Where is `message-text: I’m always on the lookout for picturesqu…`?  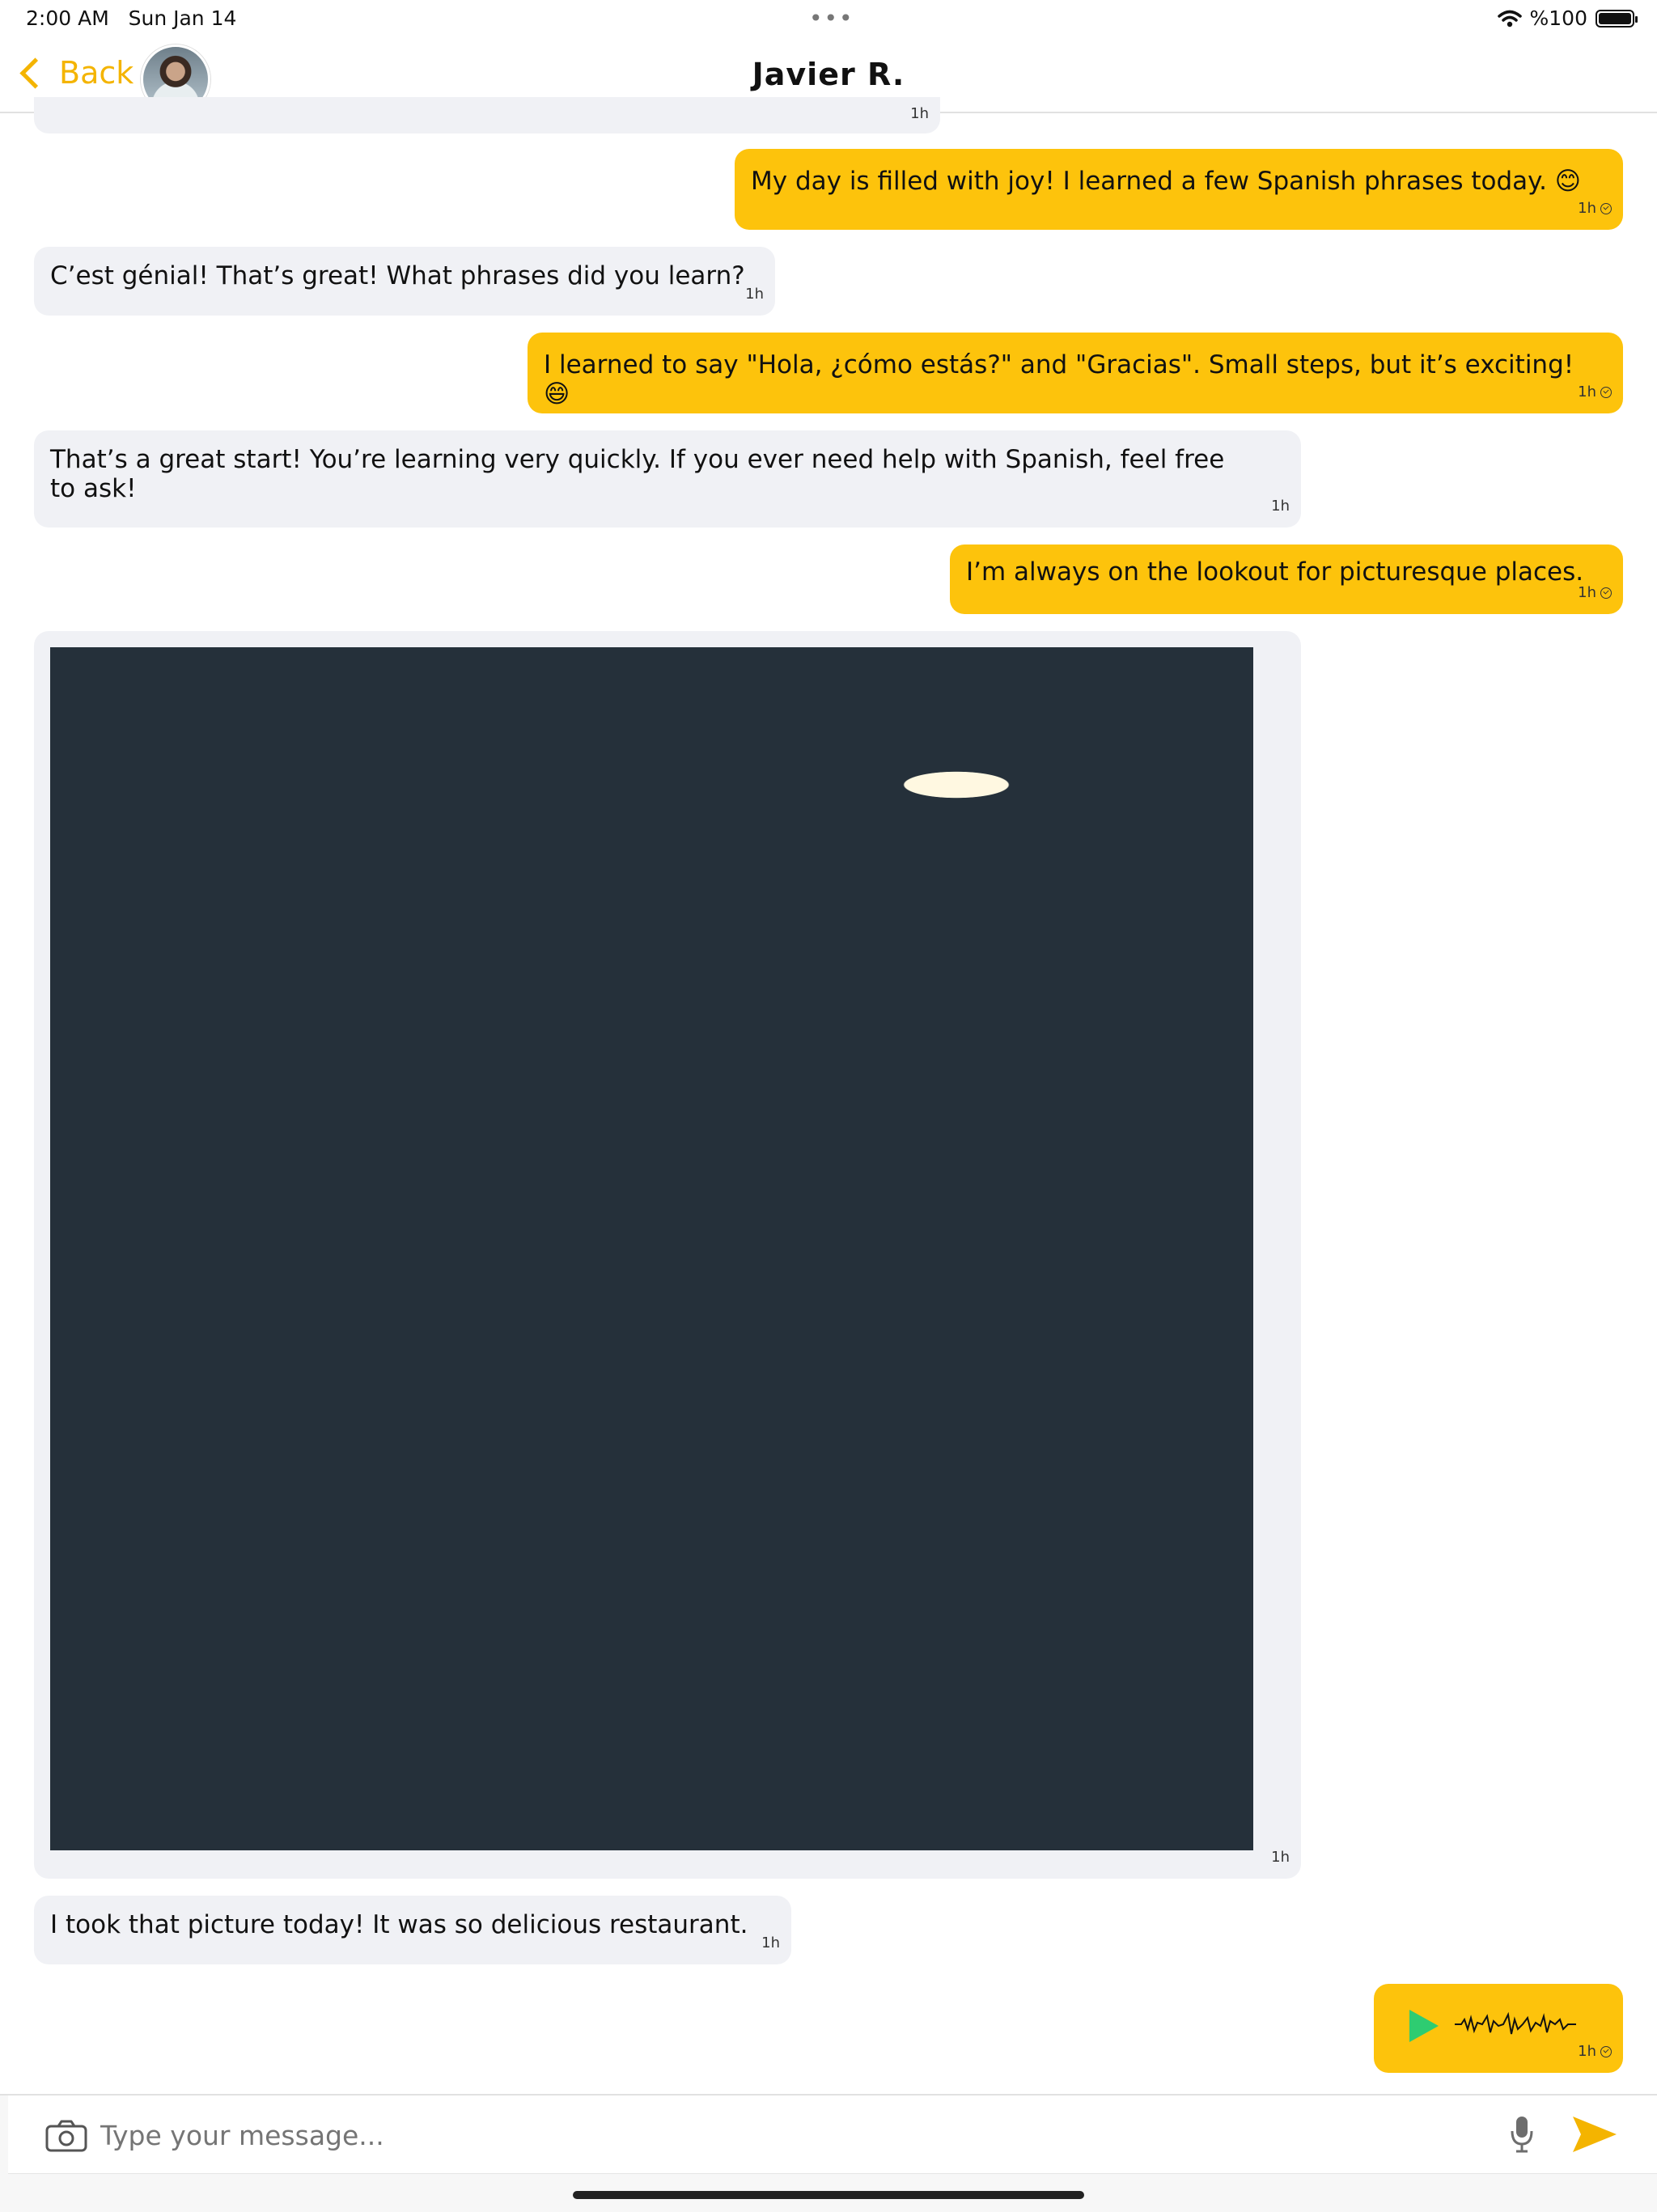 message-text: I’m always on the lookout for picturesqu… is located at coordinates (1275, 572).